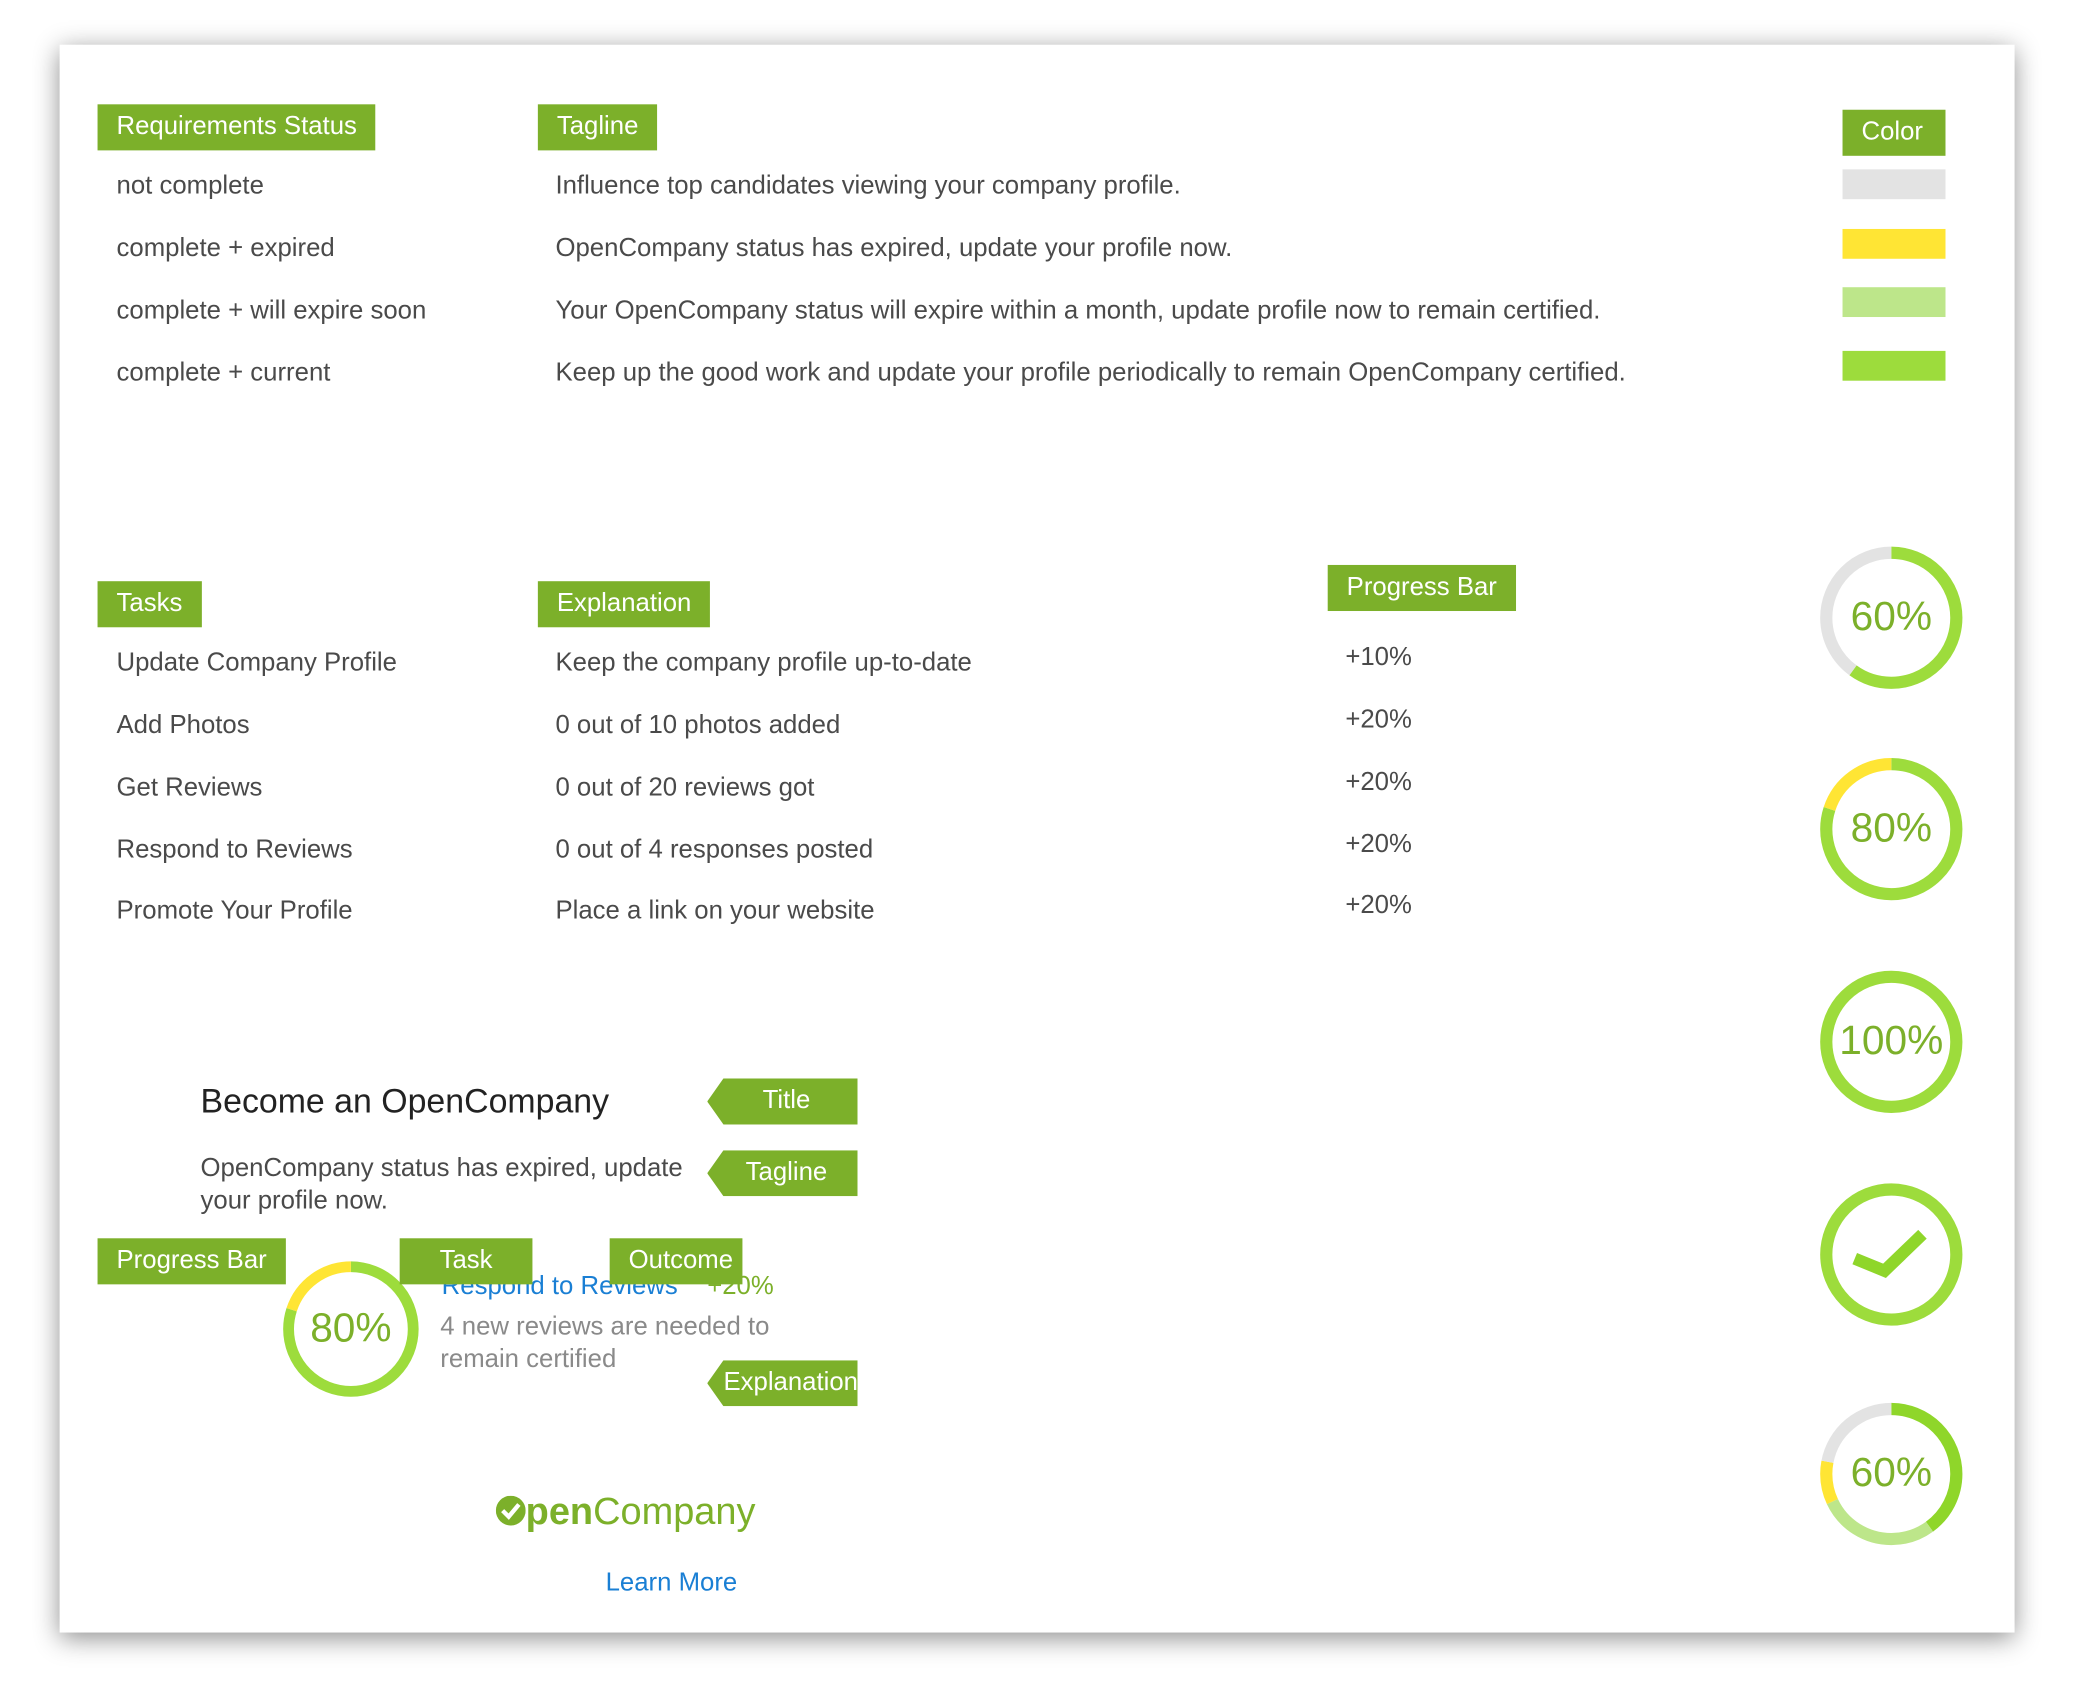 This screenshot has height=1706, width=2100. Describe the element at coordinates (234, 850) in the screenshot. I see `task-name: Respond to Reviews` at that location.